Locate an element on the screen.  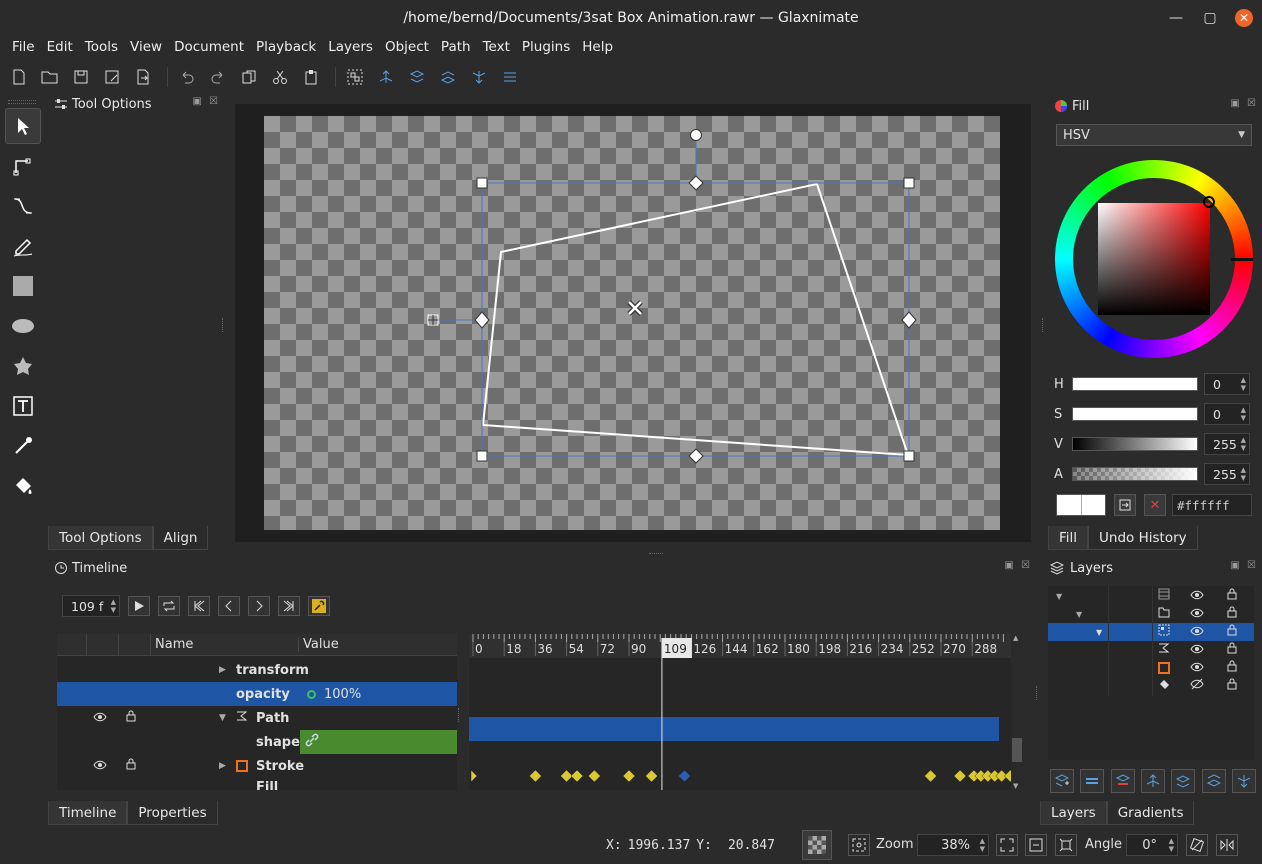
swap-colors-icon is located at coordinates (1125, 505).